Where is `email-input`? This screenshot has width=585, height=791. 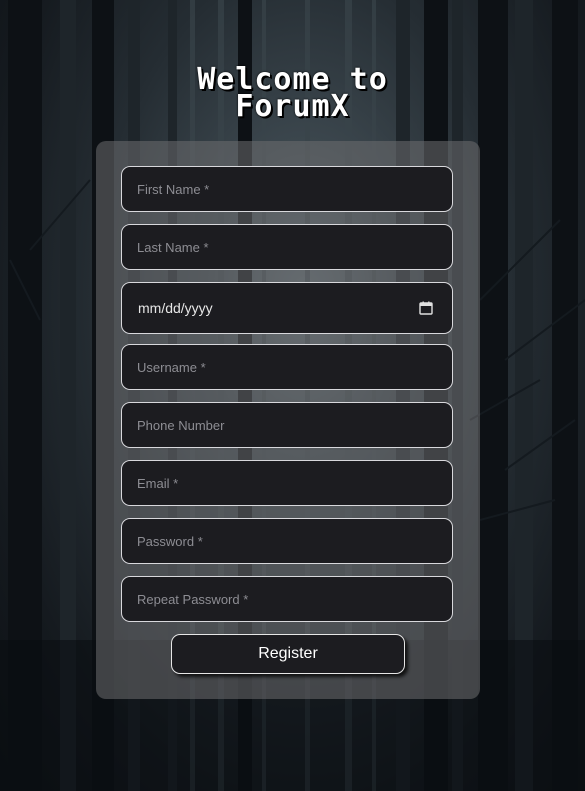
email-input is located at coordinates (287, 483).